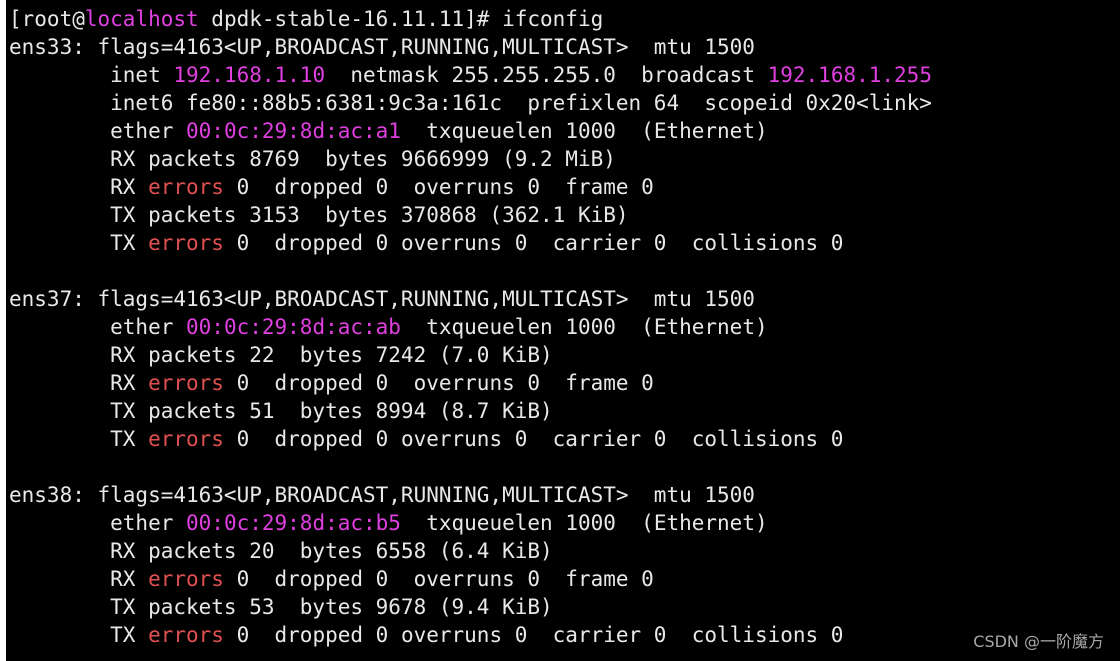 This screenshot has width=1120, height=661. What do you see at coordinates (293, 523) in the screenshot?
I see `highlighted-text: 00:0c:29:8d:ac:b5` at bounding box center [293, 523].